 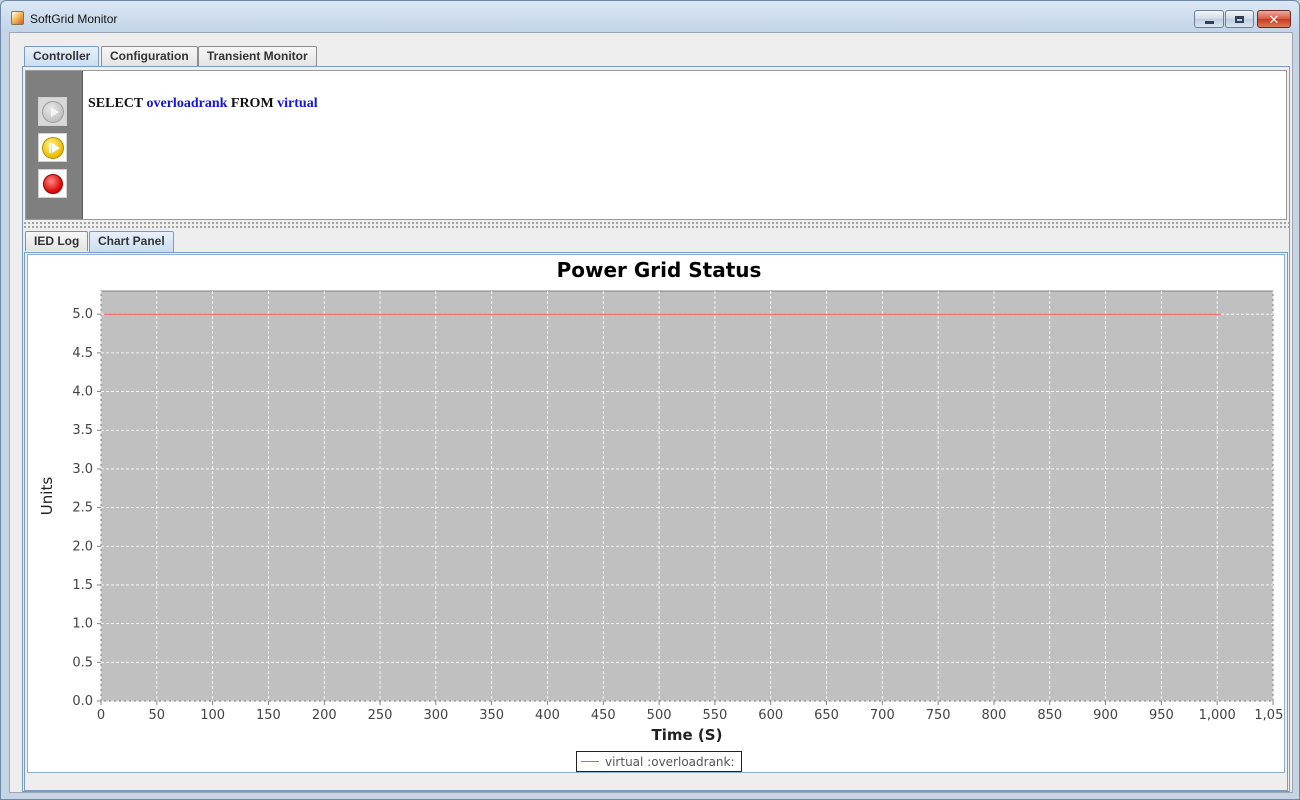 What do you see at coordinates (687, 735) in the screenshot?
I see `x-axis-label: Time (S)` at bounding box center [687, 735].